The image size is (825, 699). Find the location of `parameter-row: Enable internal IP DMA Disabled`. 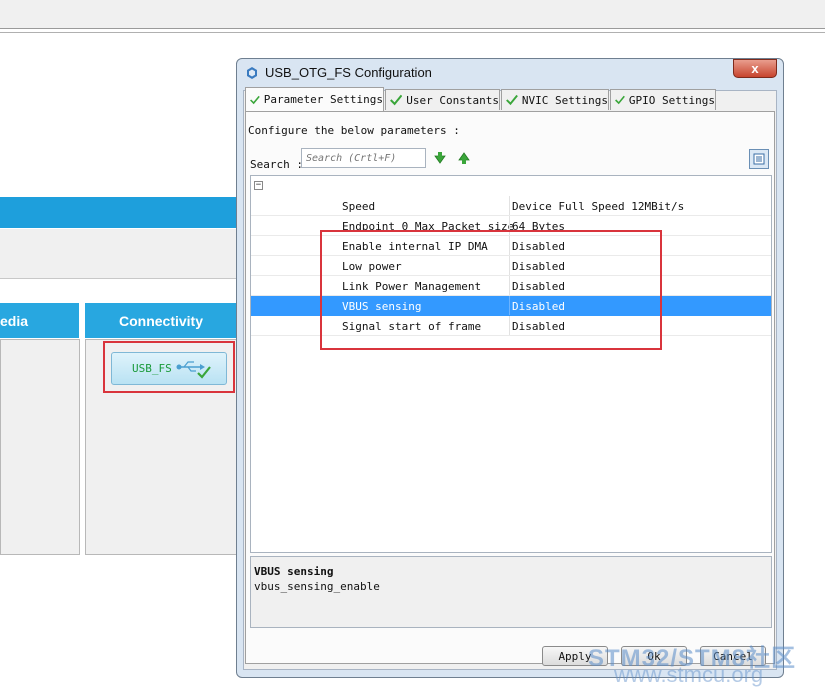

parameter-row: Enable internal IP DMA Disabled is located at coordinates (511, 246).